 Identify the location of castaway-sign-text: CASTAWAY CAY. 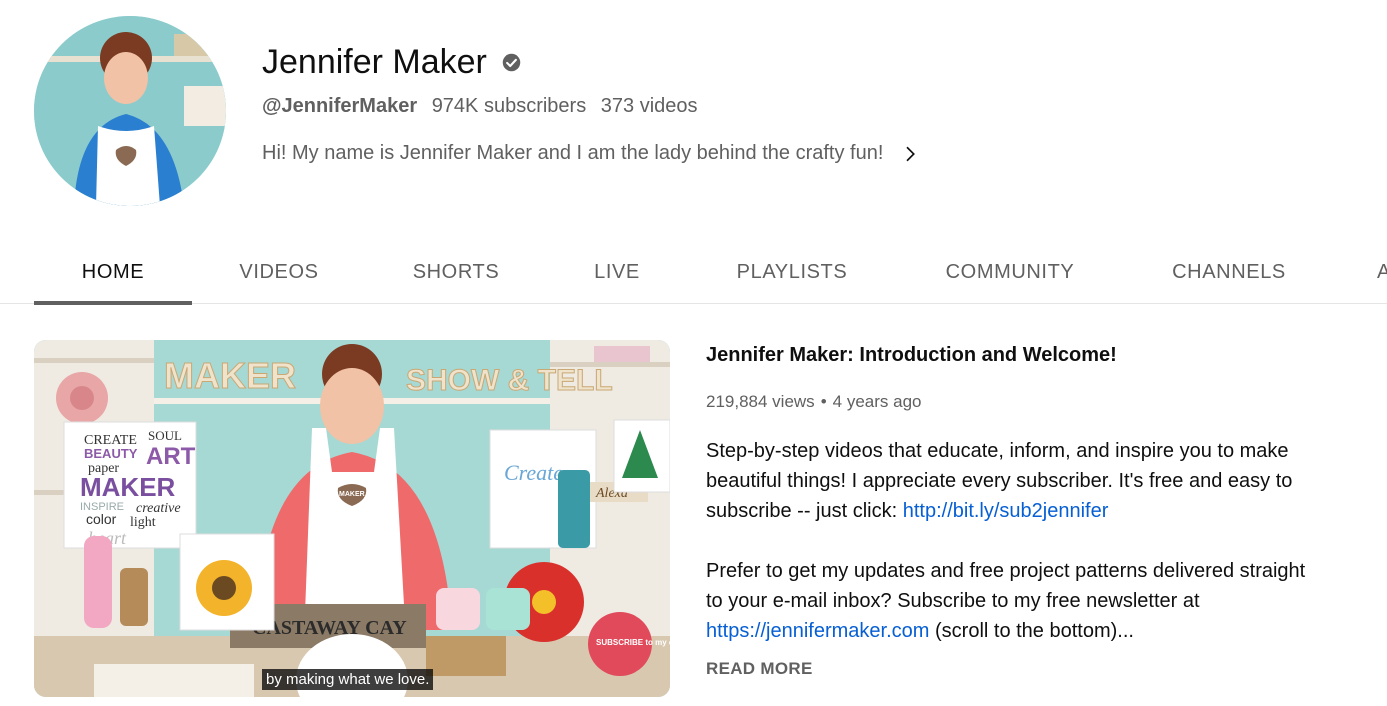
(329, 628).